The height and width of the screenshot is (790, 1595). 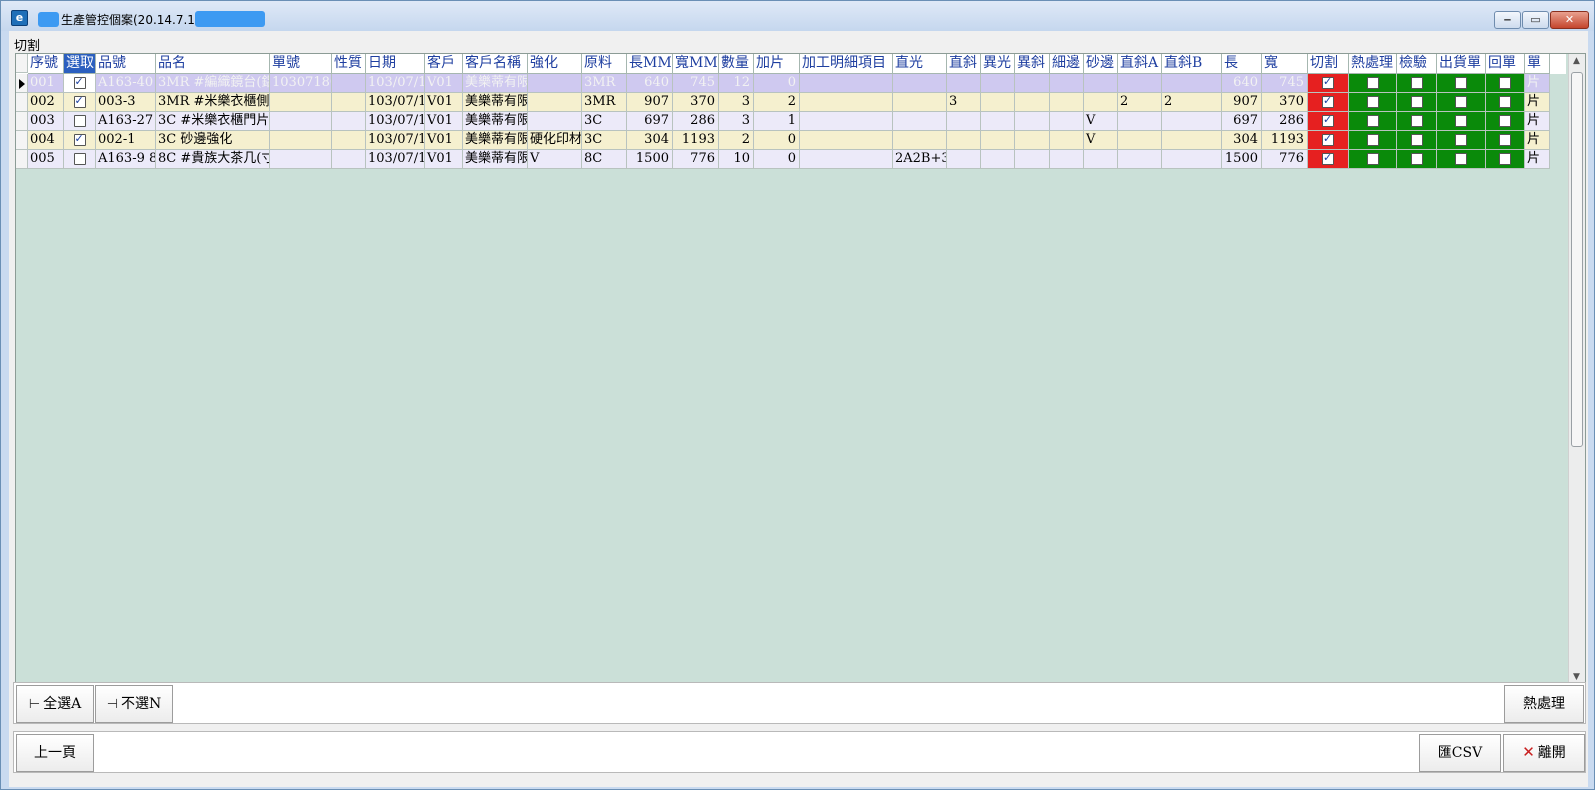 I want to click on heat-treatment-button: 熱處理, so click(x=1544, y=704).